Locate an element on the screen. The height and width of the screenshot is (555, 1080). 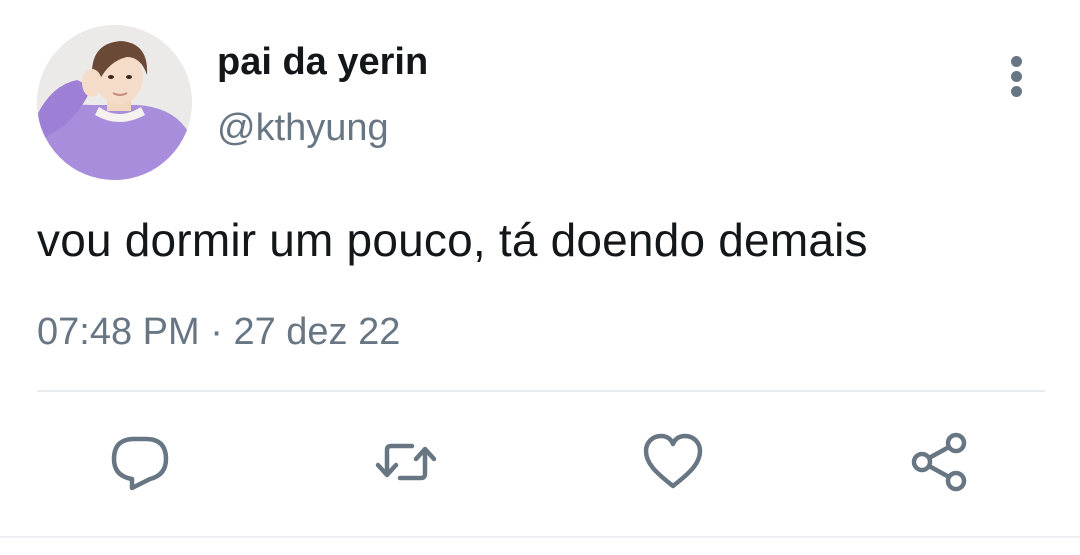
tweet-text: vou dormir um pouco, tá doendo demais is located at coordinates (452, 240).